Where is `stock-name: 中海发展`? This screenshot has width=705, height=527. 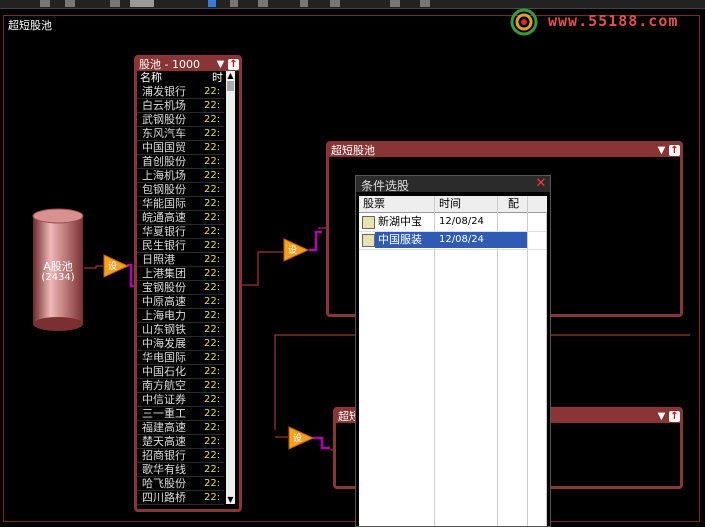 stock-name: 中海发展 is located at coordinates (164, 343).